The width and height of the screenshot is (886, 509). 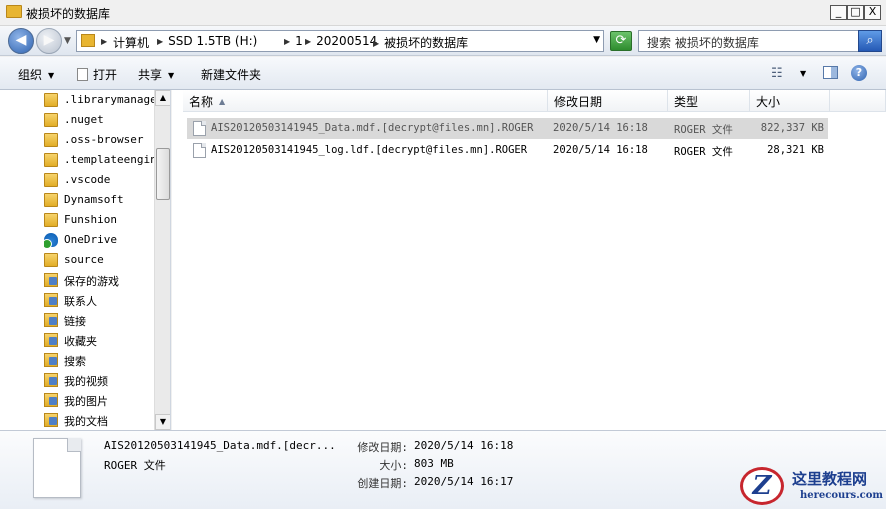 I want to click on nav-item-label: 我的视频, so click(x=86, y=381).